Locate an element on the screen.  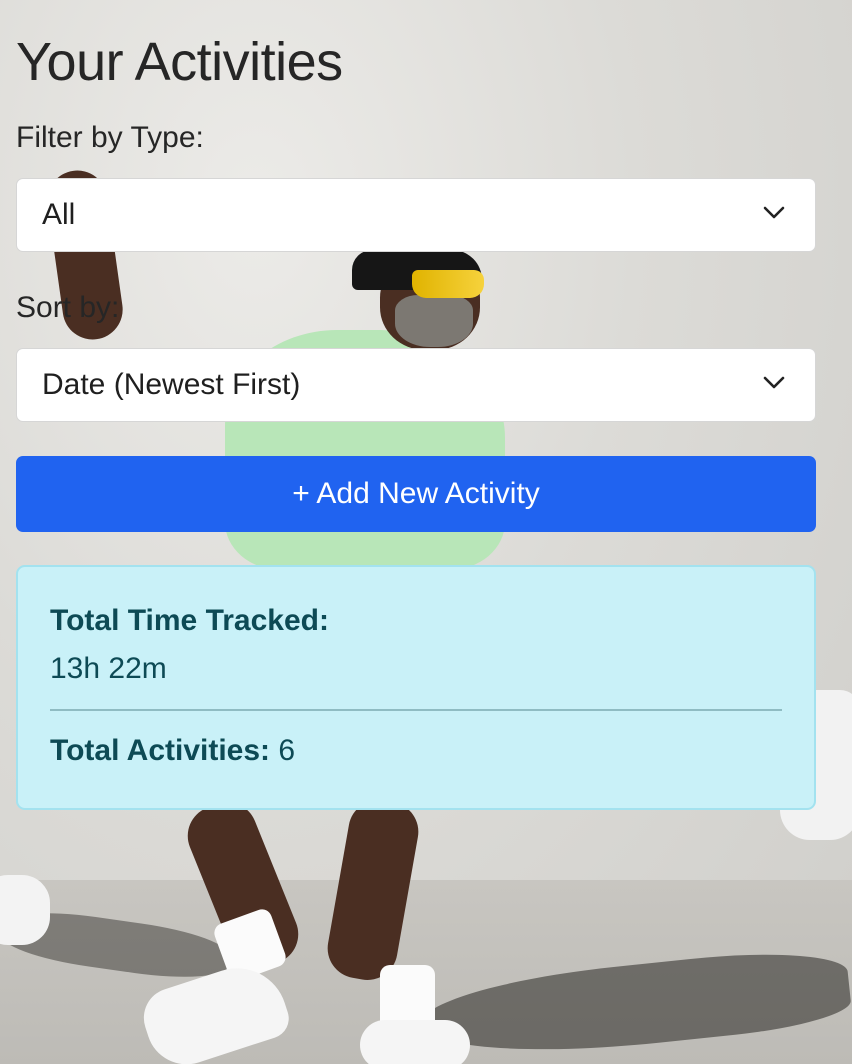
filter-selected-value: All is located at coordinates (59, 214).